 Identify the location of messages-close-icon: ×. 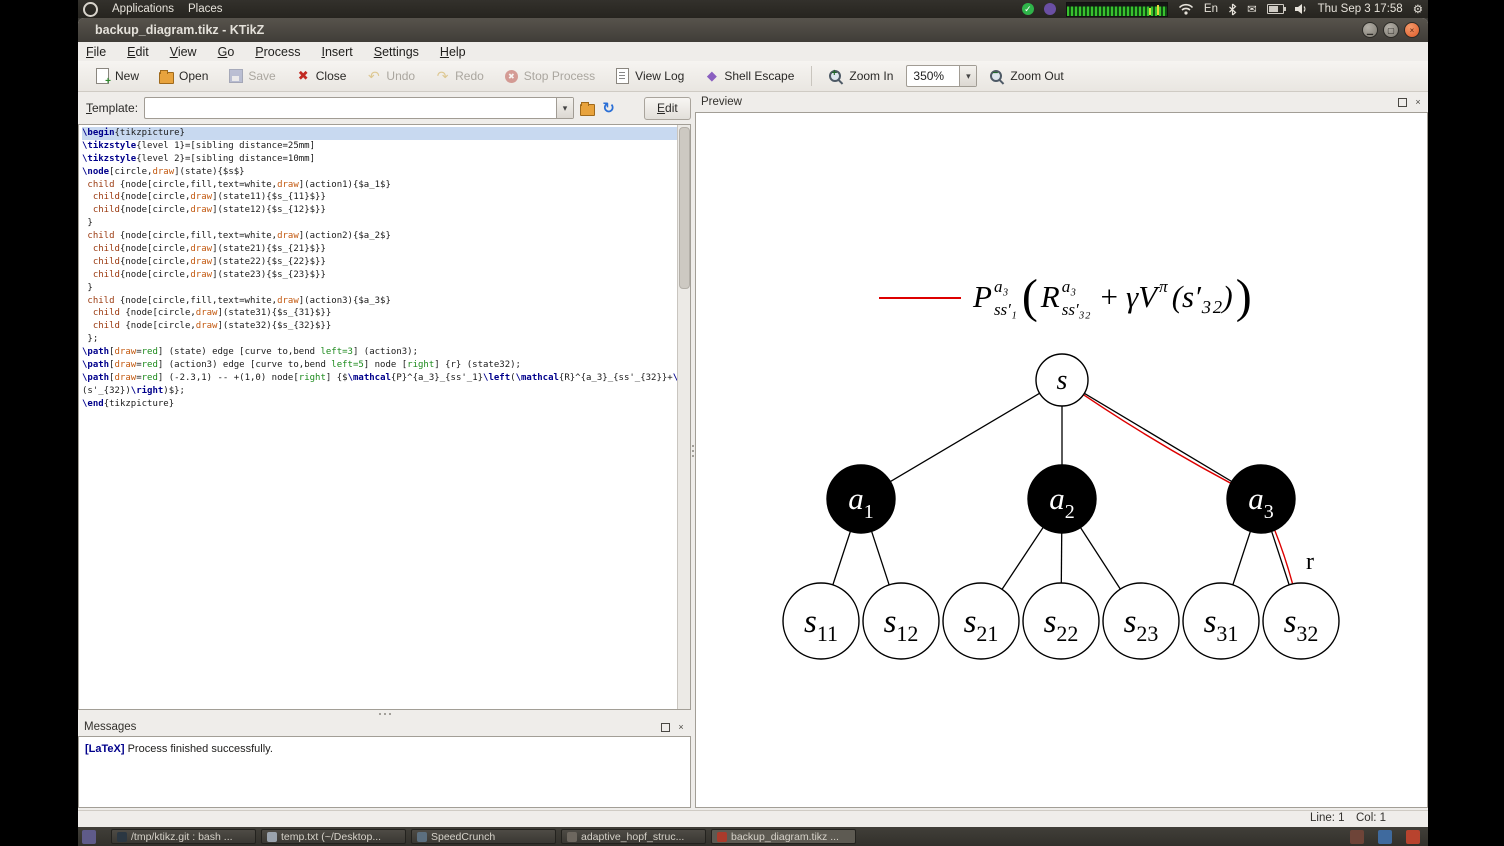
(681, 727).